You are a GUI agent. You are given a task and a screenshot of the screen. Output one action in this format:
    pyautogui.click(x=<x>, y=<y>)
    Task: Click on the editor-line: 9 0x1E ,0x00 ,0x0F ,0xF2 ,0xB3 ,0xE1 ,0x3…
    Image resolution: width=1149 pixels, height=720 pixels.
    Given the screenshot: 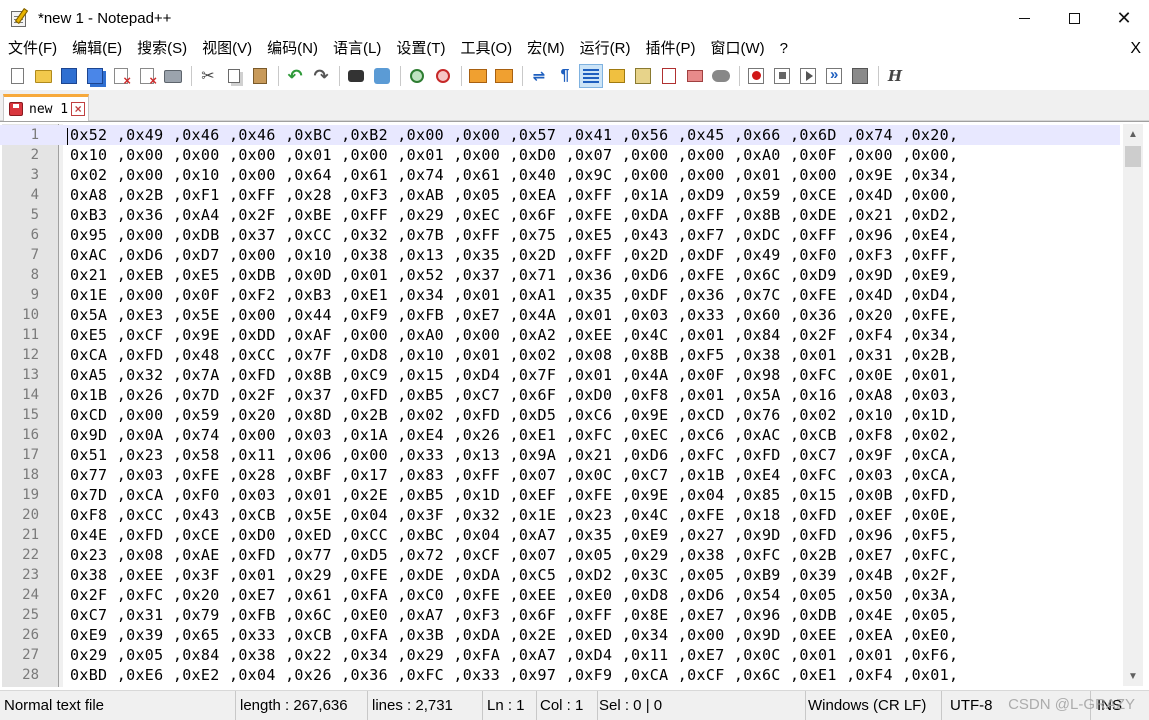 What is the action you would take?
    pyautogui.click(x=560, y=295)
    